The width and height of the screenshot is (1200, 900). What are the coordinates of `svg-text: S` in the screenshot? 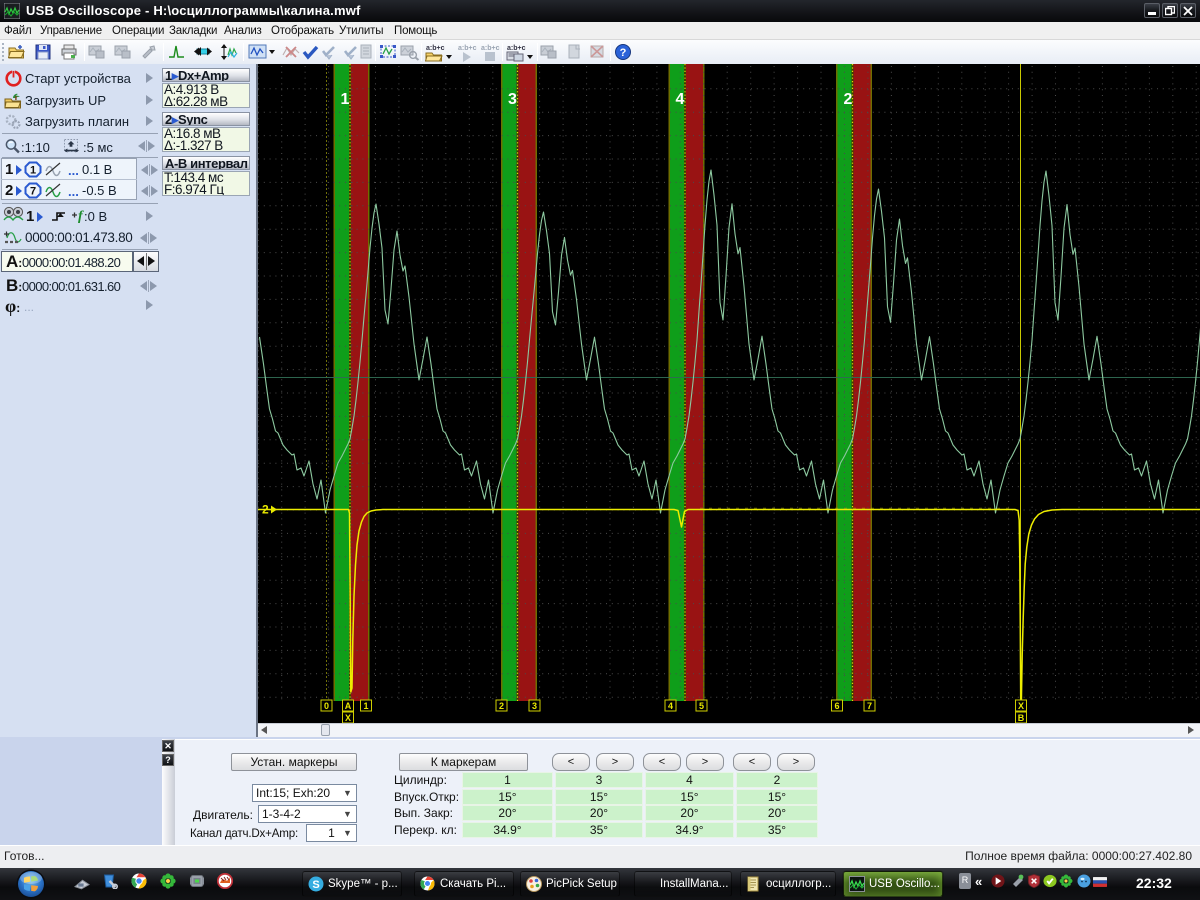 It's located at (315, 885).